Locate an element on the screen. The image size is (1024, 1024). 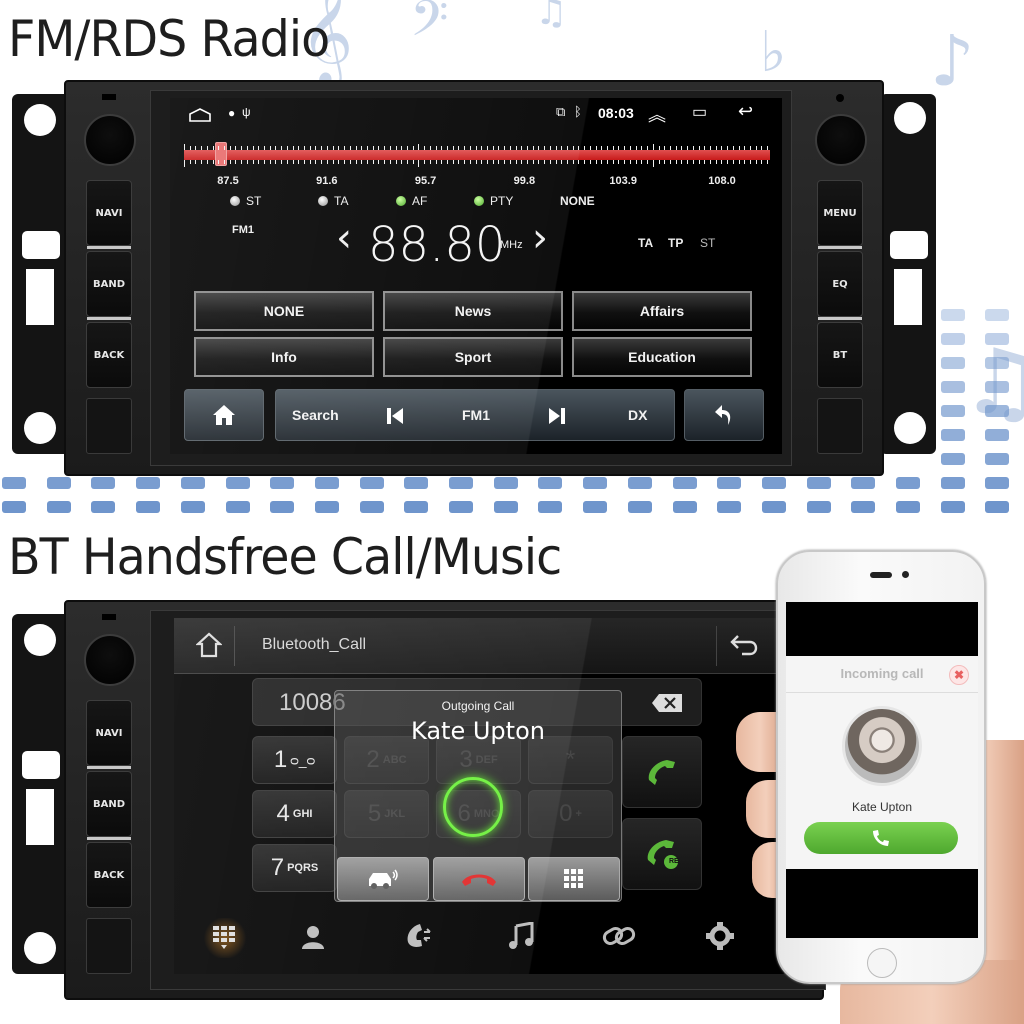
volume-knob is located at coordinates (110, 140).